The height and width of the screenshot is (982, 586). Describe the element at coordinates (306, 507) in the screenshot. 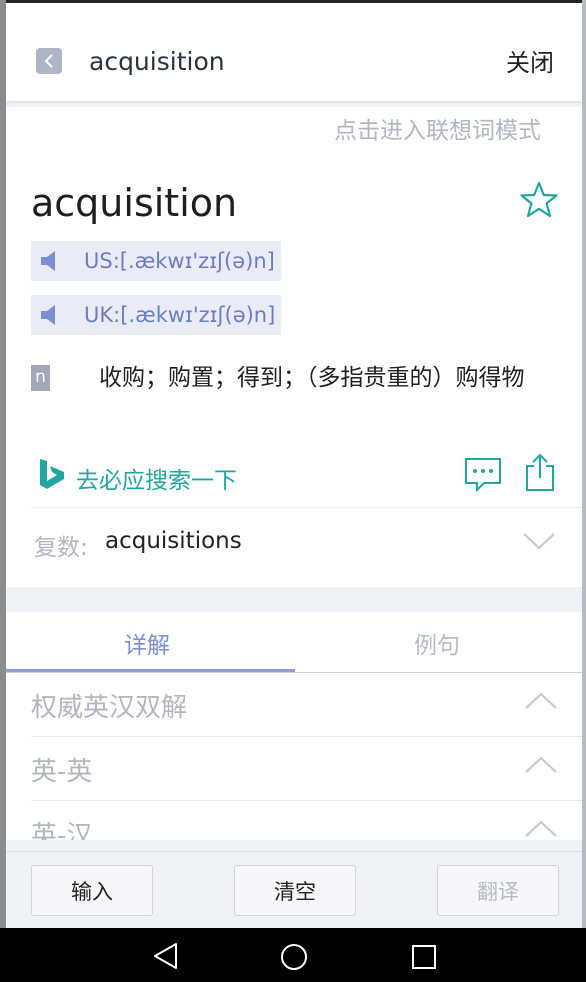

I see `divider` at that location.